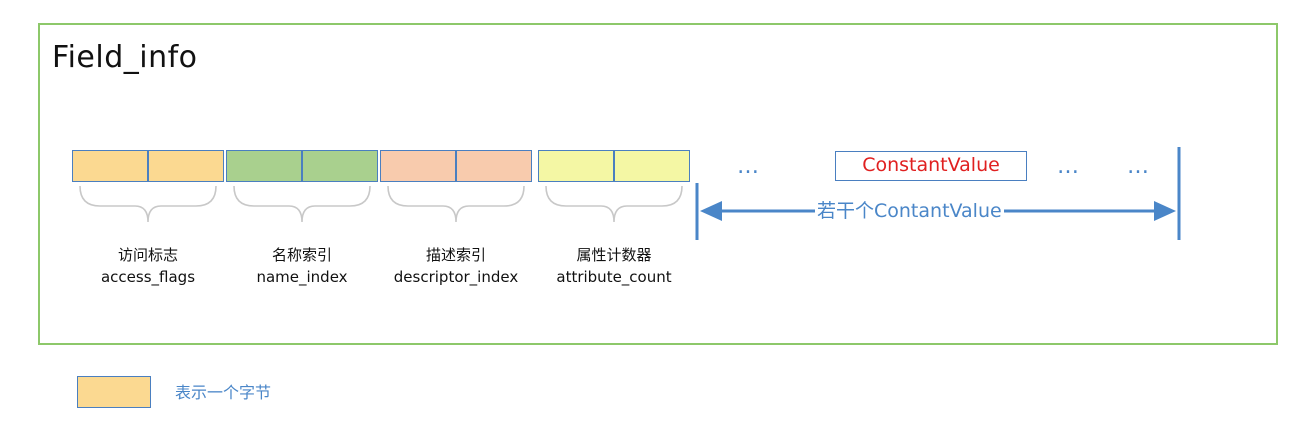 Image resolution: width=1310 pixels, height=440 pixels. I want to click on field-cn-label: 名称索引, so click(301, 255).